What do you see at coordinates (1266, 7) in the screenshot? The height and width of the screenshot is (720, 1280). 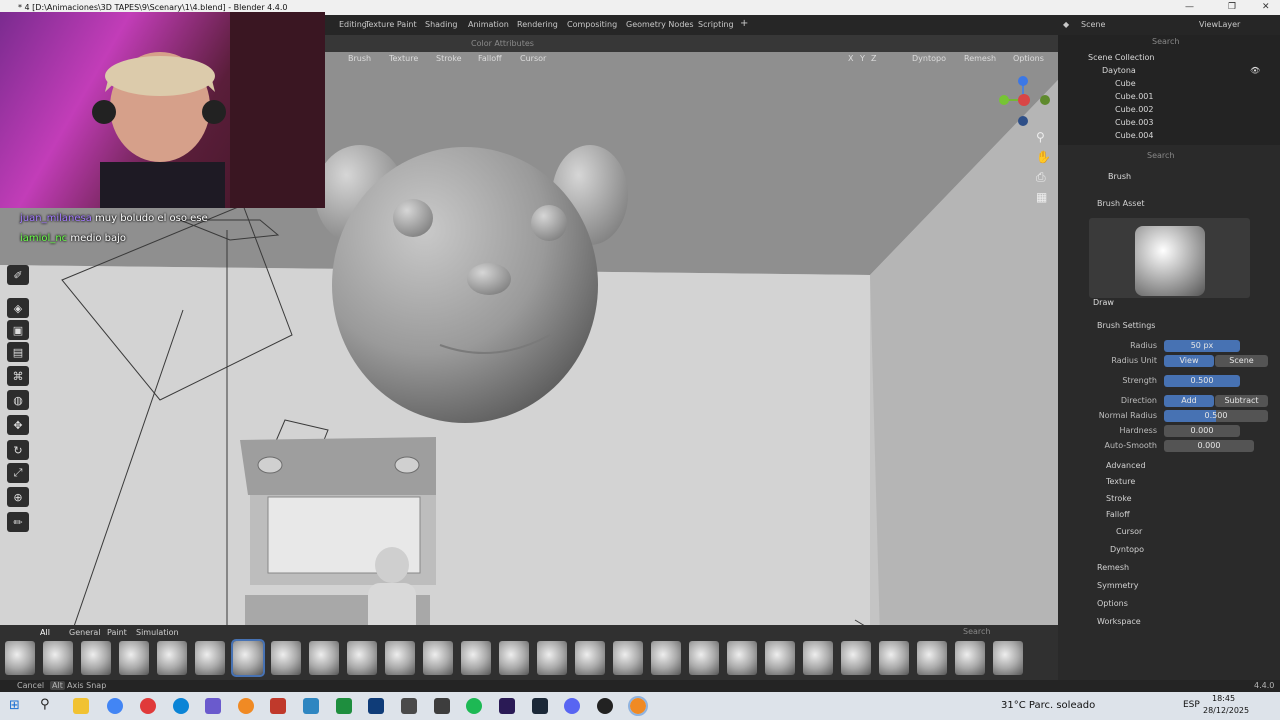 I see `close-button: ✕` at bounding box center [1266, 7].